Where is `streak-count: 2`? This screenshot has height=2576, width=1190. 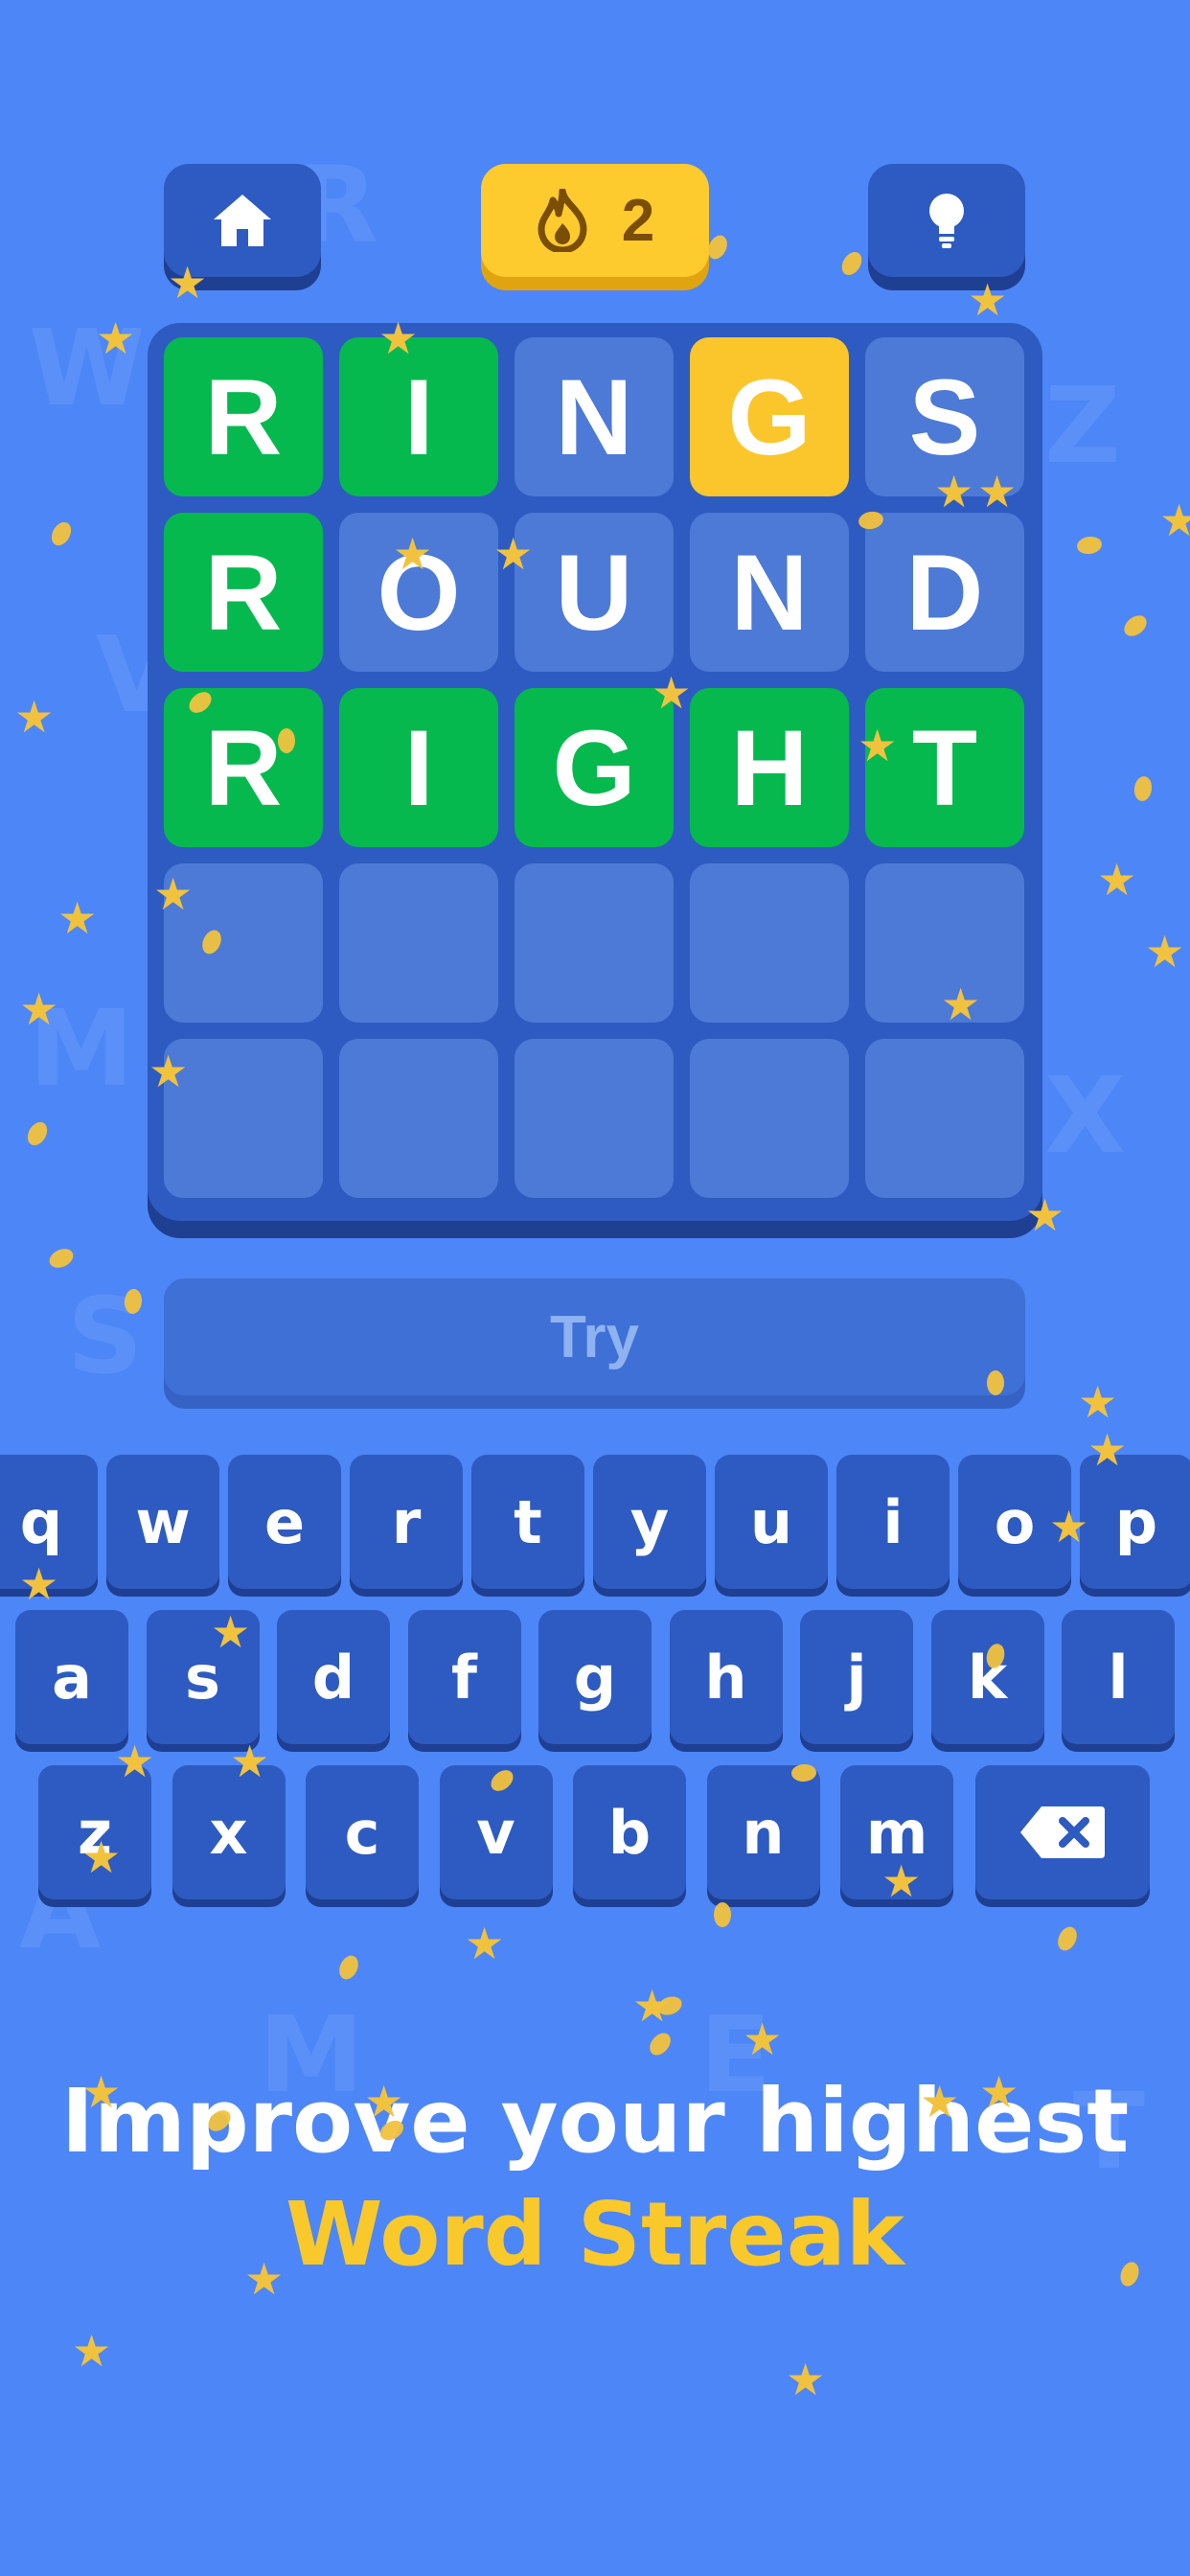 streak-count: 2 is located at coordinates (638, 220).